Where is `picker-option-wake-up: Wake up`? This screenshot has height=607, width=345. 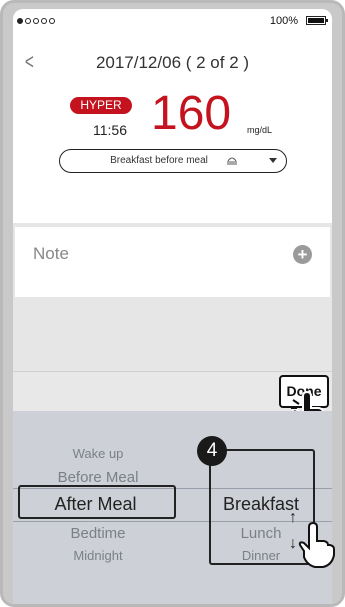 picker-option-wake-up: Wake up is located at coordinates (98, 453).